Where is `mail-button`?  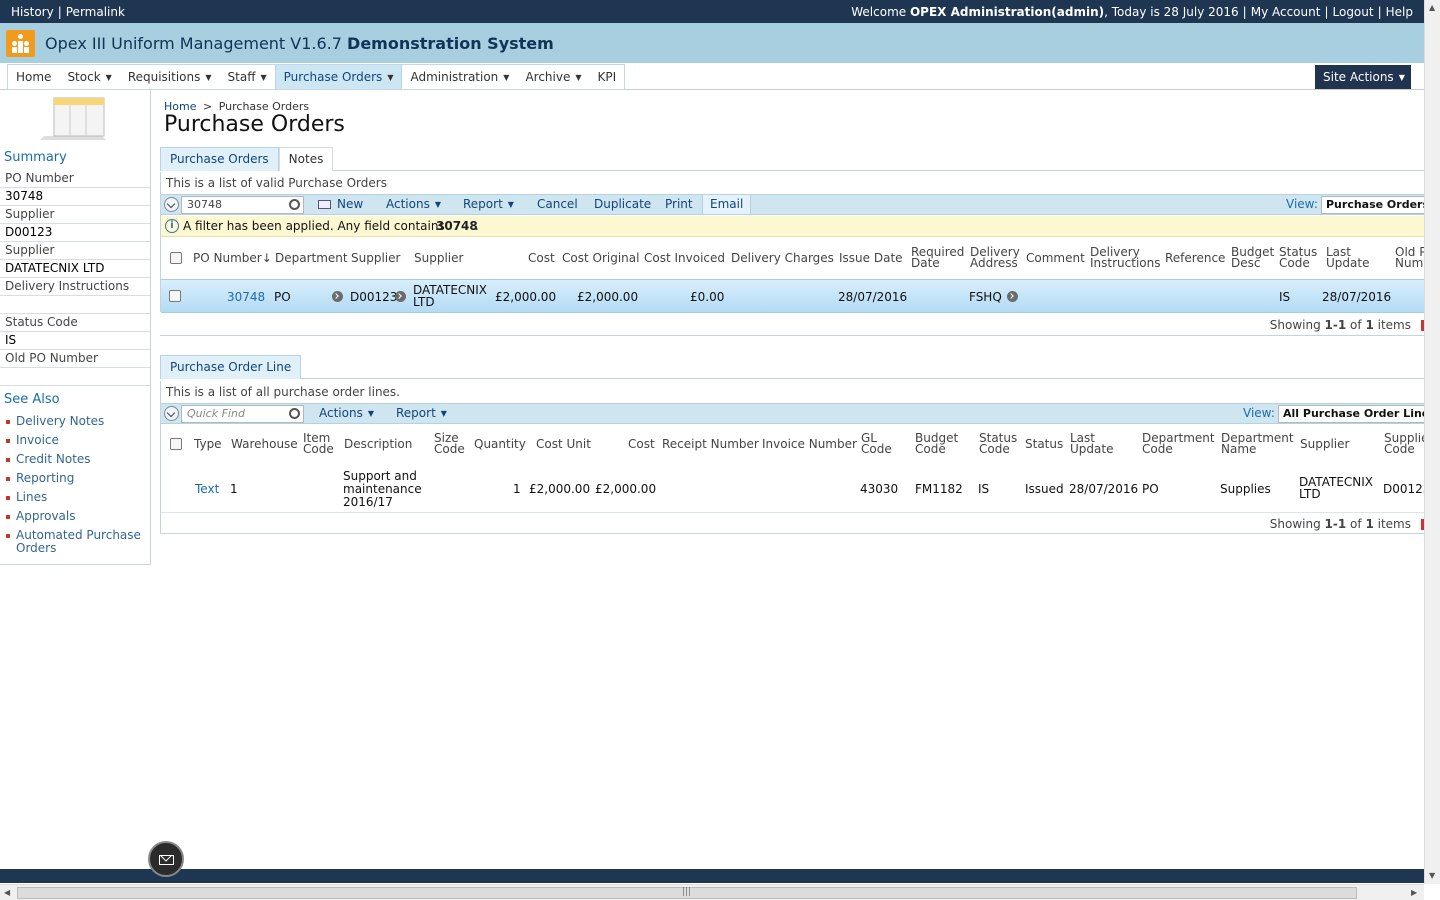 mail-button is located at coordinates (166, 859).